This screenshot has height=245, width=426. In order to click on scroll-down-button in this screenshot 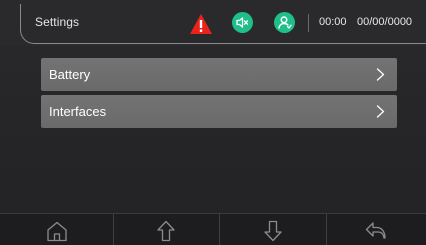, I will do `click(272, 229)`.